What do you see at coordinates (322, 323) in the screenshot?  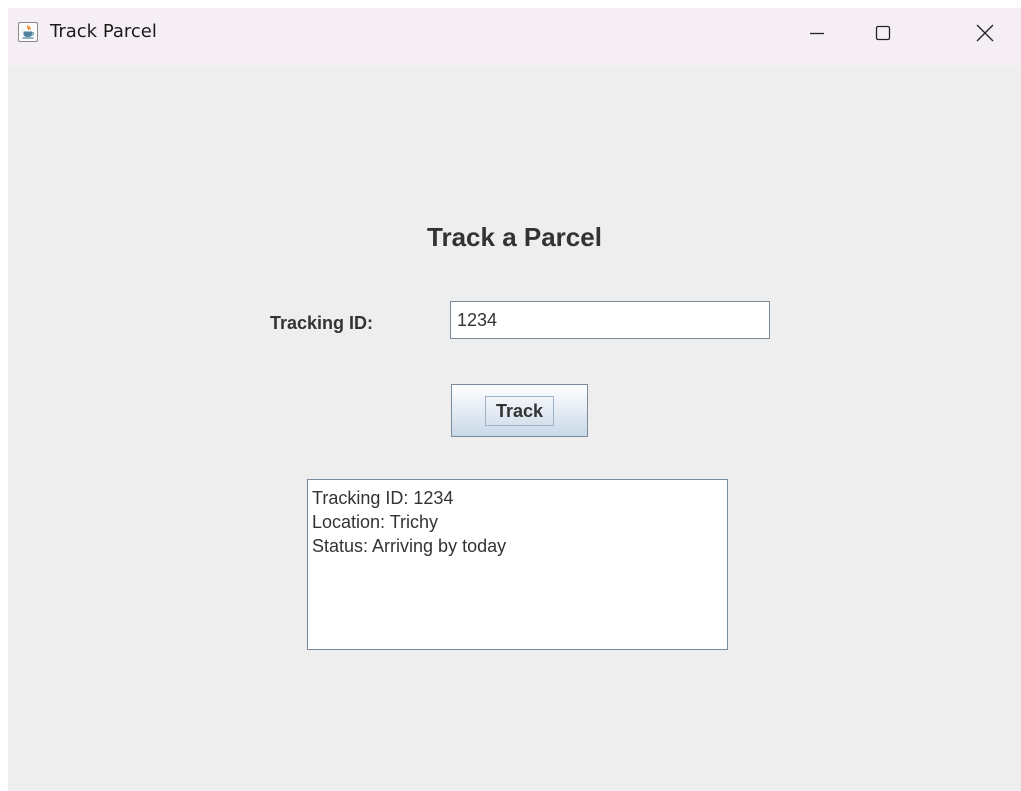 I see `tracking-id-label: Tracking ID:` at bounding box center [322, 323].